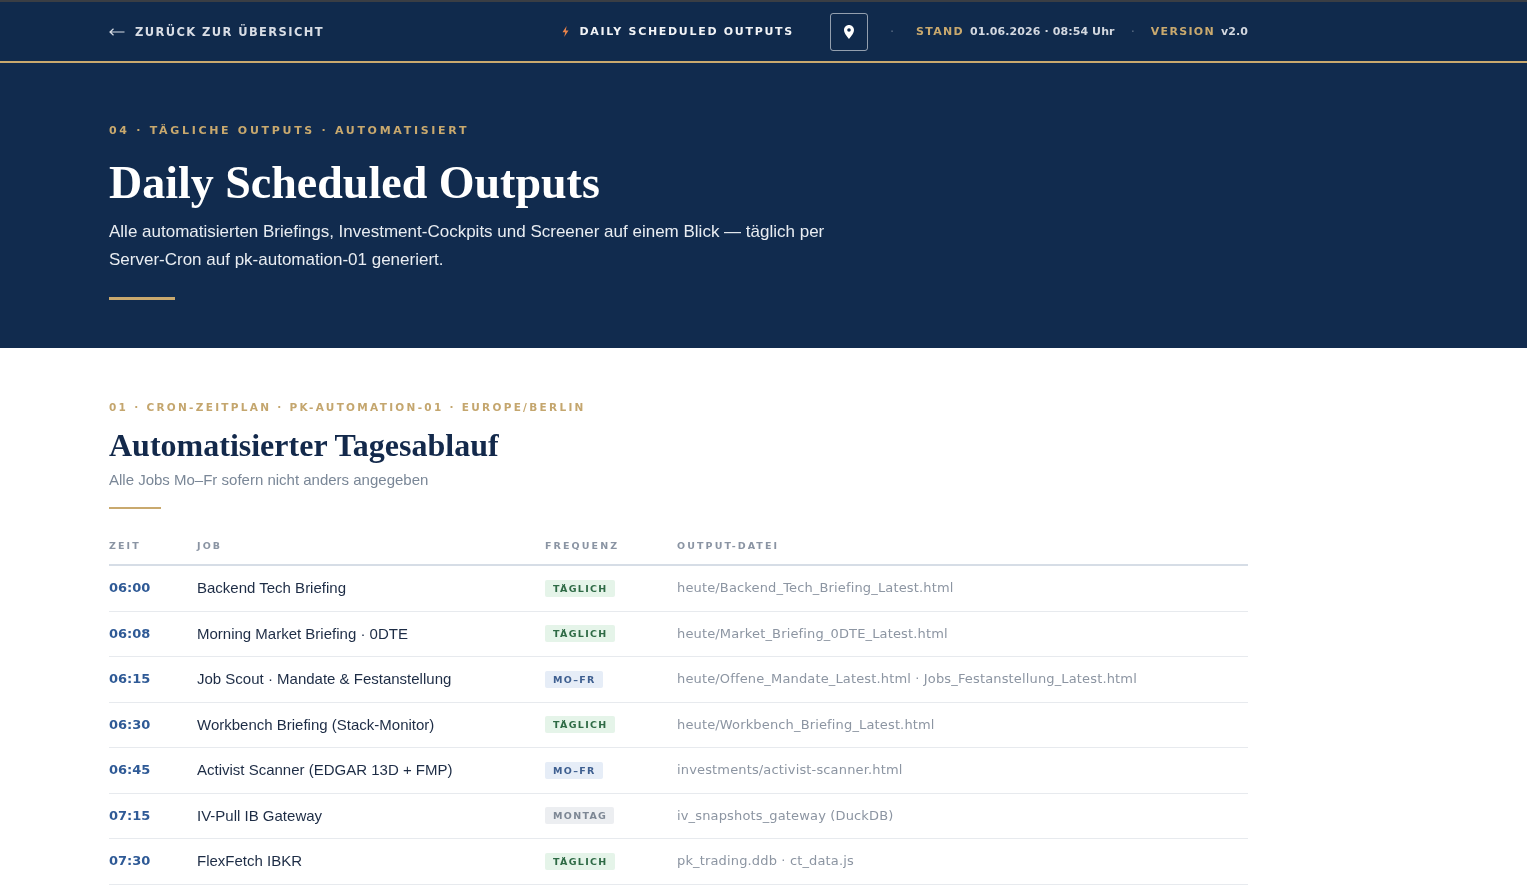 This screenshot has width=1527, height=888. I want to click on job-time: 06:15, so click(130, 679).